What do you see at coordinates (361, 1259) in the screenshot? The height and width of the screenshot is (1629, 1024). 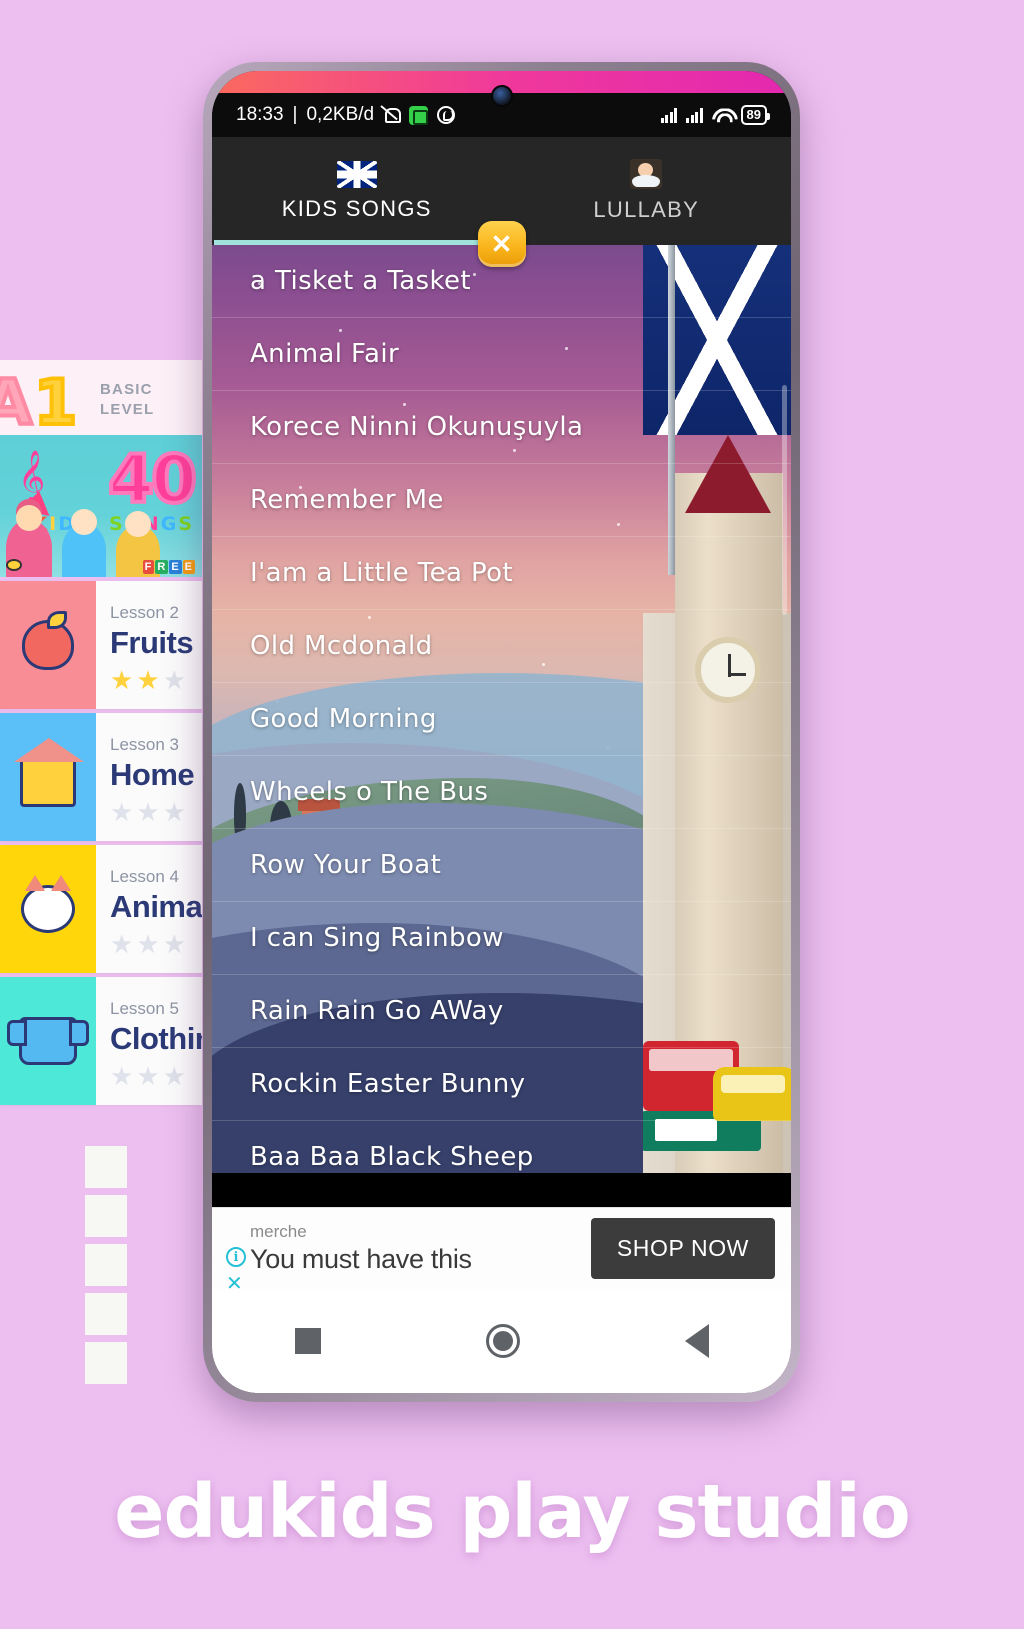 I see `ad-headline: You must have this` at bounding box center [361, 1259].